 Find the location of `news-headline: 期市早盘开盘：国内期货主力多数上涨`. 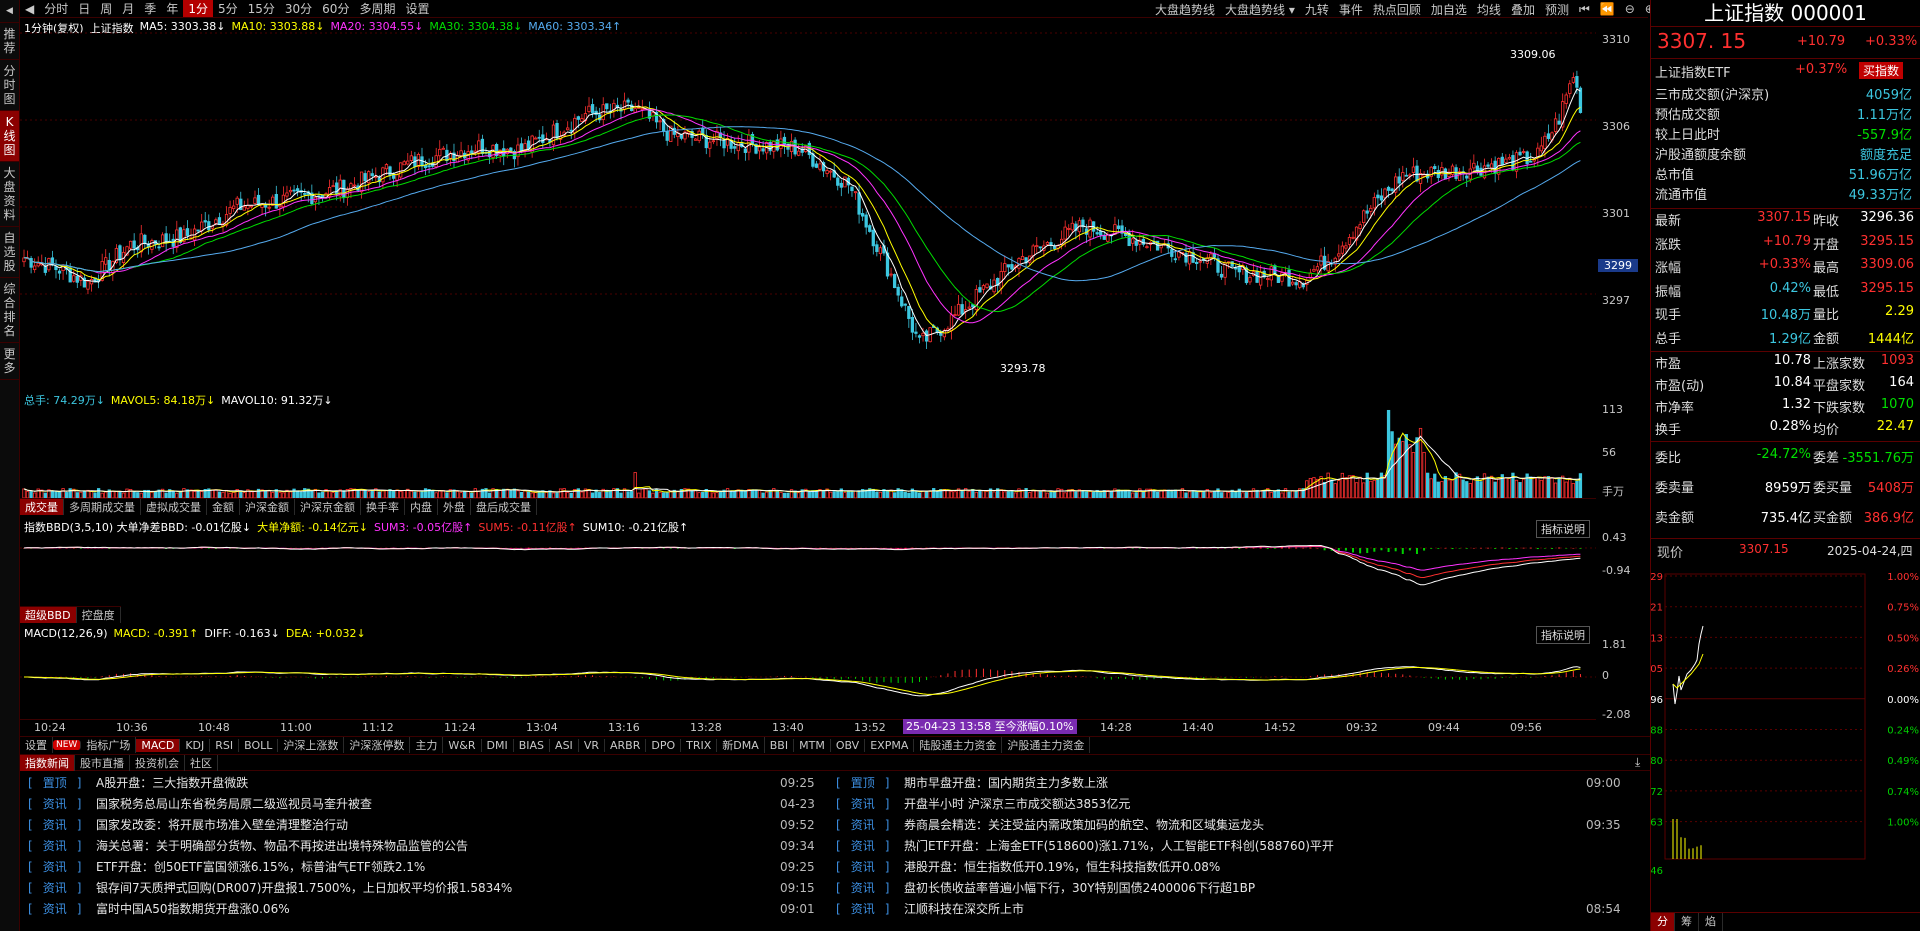

news-headline: 期市早盘开盘：国内期货主力多数上涨 is located at coordinates (1006, 783).